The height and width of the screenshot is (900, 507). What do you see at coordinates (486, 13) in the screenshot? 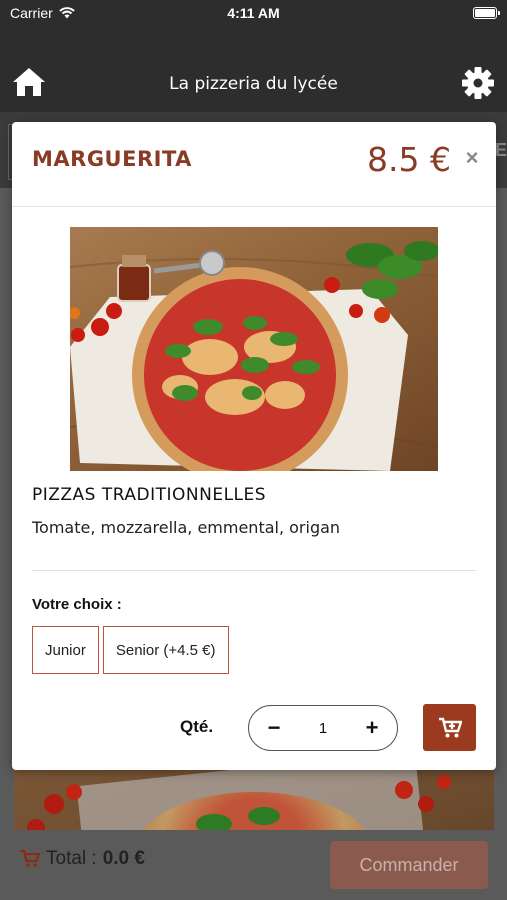
I see `battery-icon` at bounding box center [486, 13].